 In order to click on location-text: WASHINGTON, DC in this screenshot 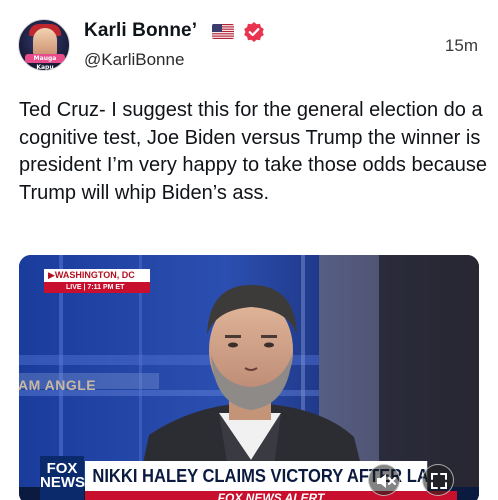, I will do `click(94, 275)`.